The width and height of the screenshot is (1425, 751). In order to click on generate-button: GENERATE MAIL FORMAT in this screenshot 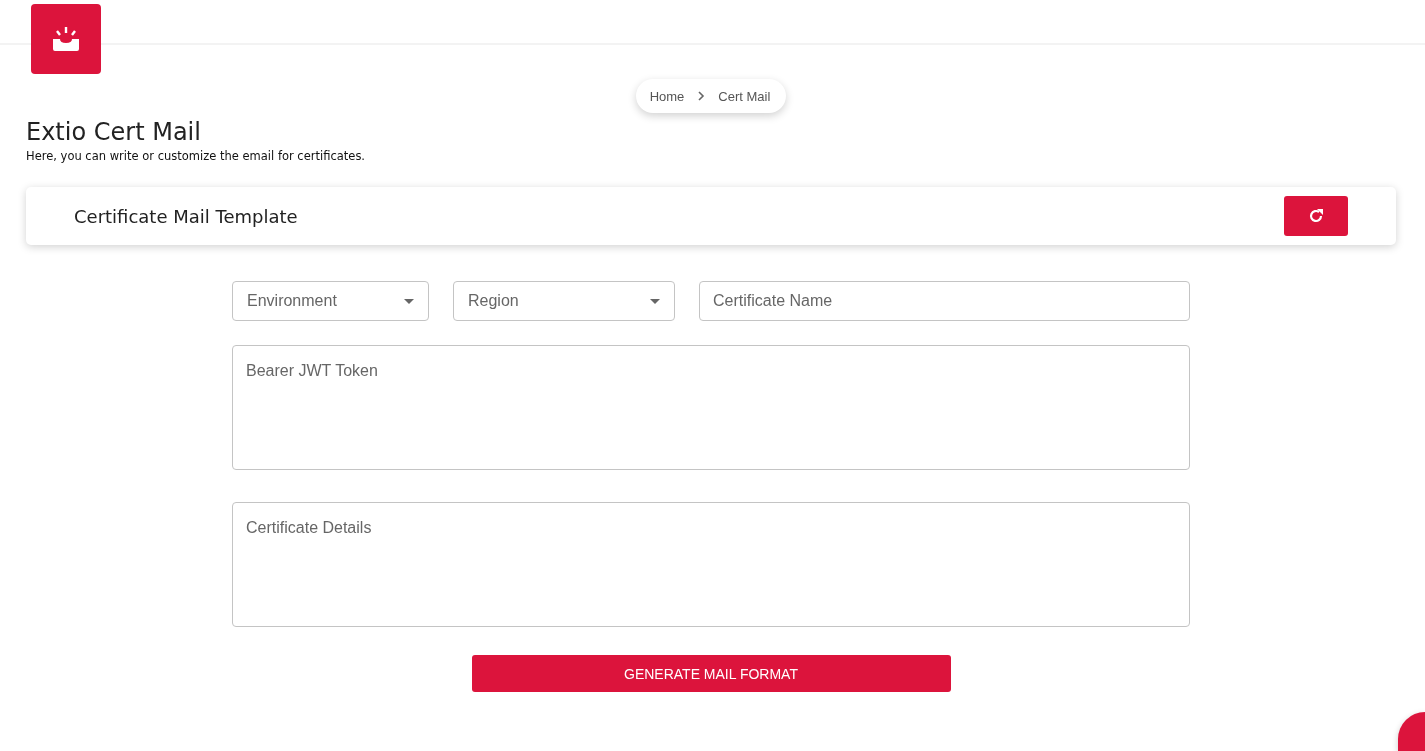, I will do `click(711, 673)`.